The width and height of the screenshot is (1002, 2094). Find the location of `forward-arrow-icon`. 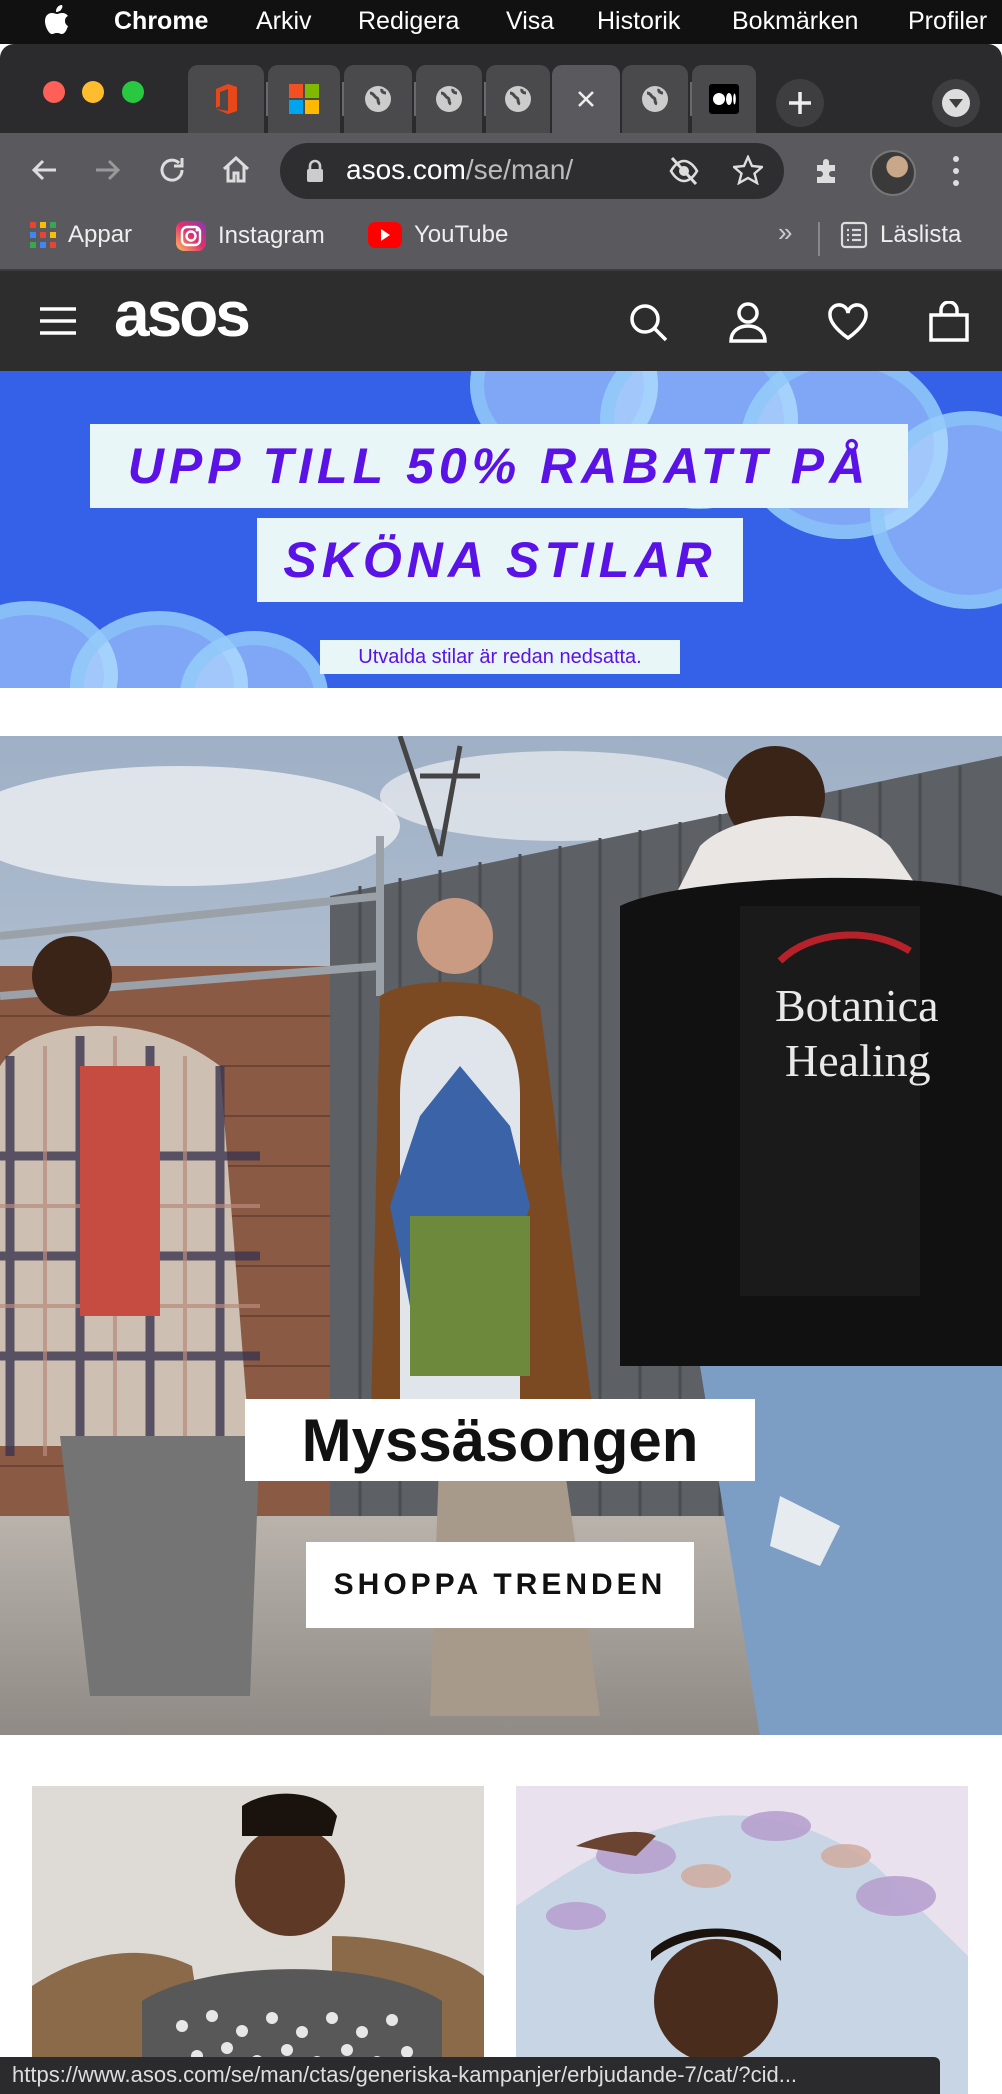

forward-arrow-icon is located at coordinates (108, 170).